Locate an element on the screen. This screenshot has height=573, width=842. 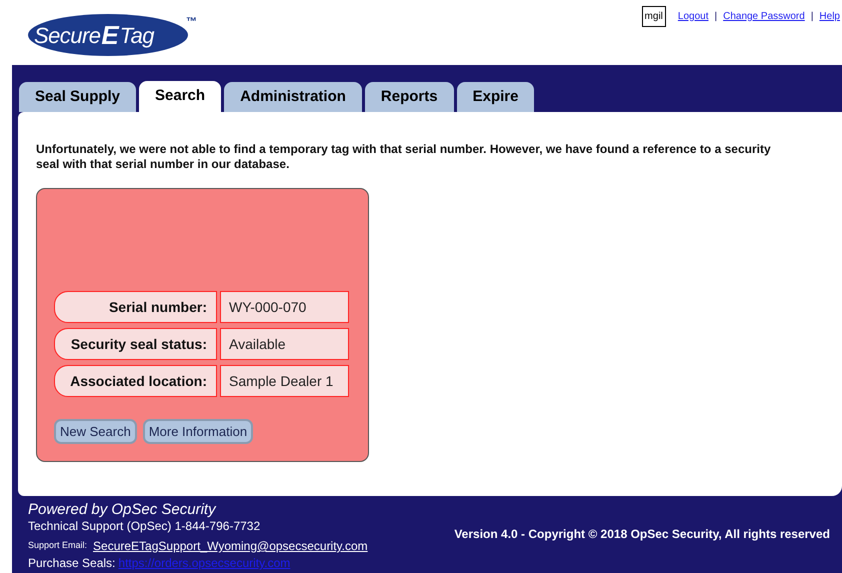
tab: Reports is located at coordinates (409, 97).